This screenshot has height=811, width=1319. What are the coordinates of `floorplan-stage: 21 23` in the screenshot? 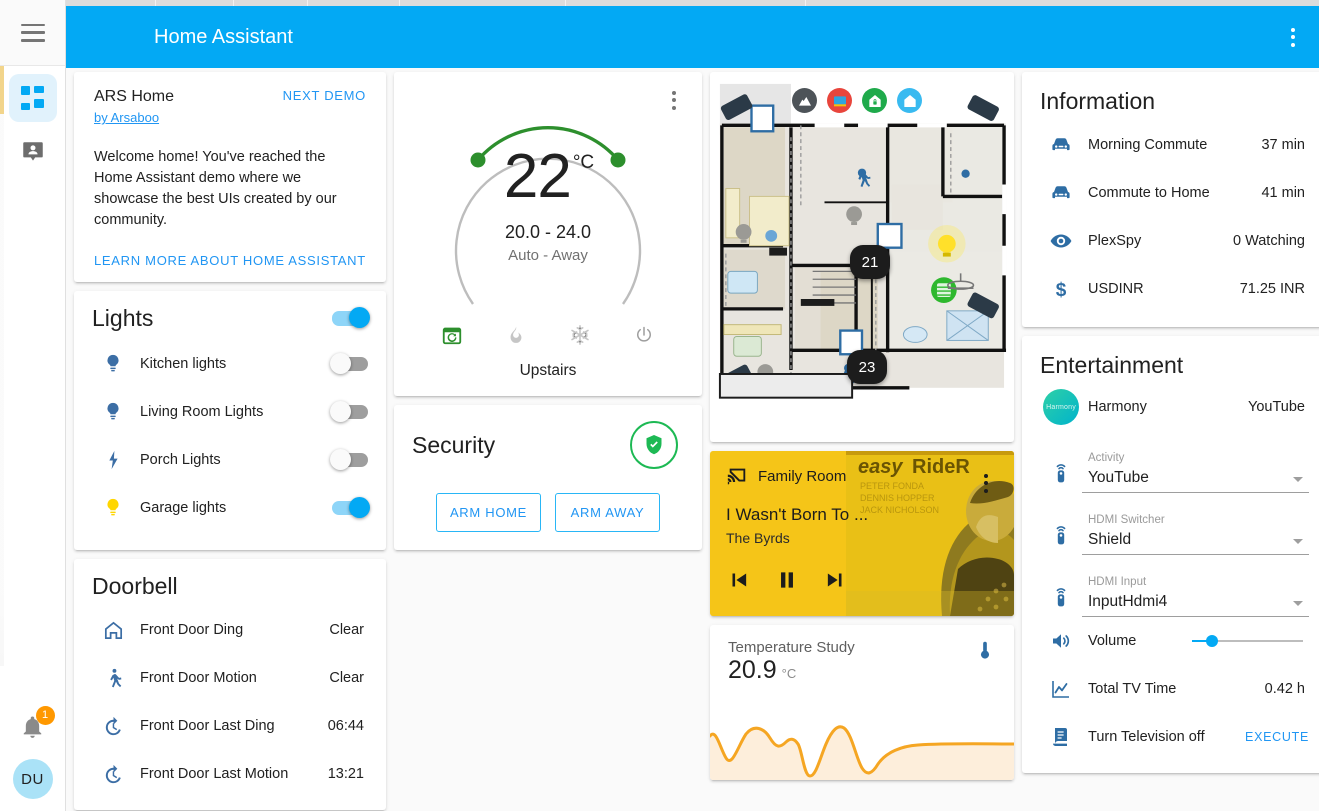 It's located at (862, 258).